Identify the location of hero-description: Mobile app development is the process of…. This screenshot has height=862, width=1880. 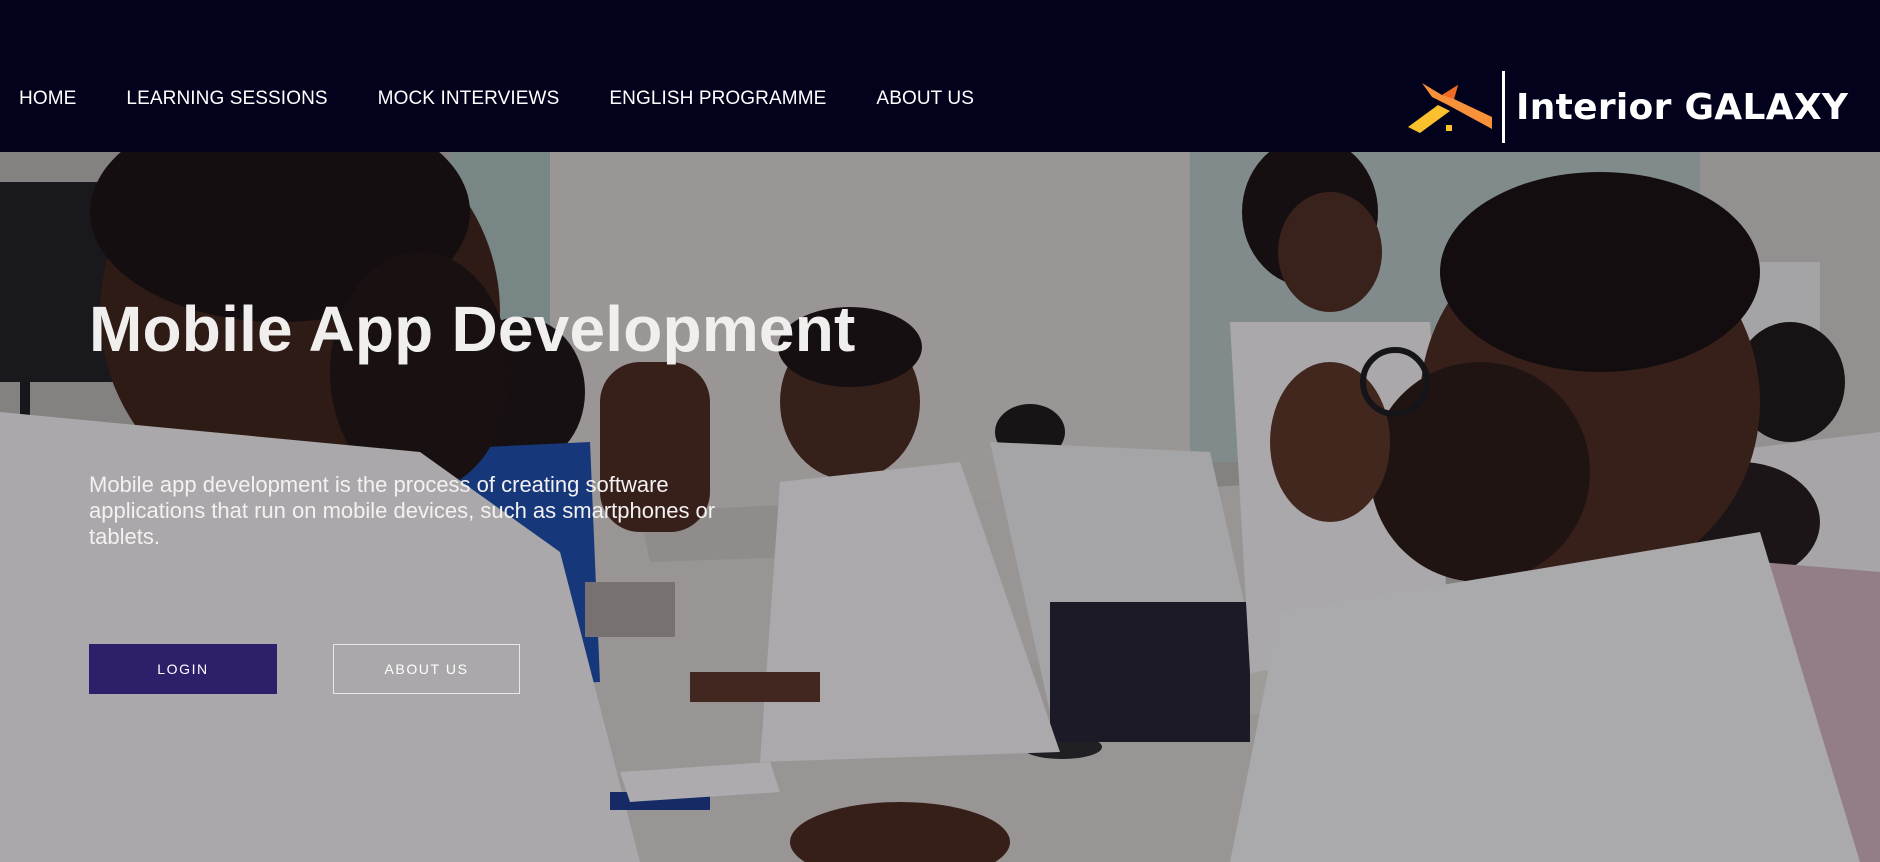
(402, 510).